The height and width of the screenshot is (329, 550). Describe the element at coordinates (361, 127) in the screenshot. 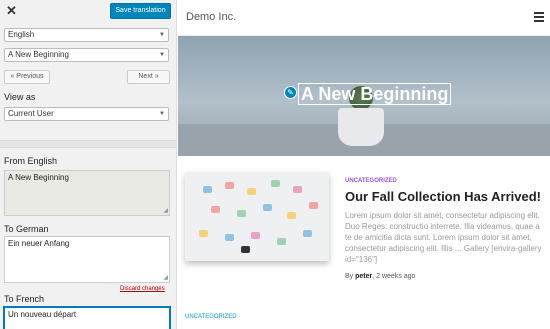

I see `pot-image` at that location.